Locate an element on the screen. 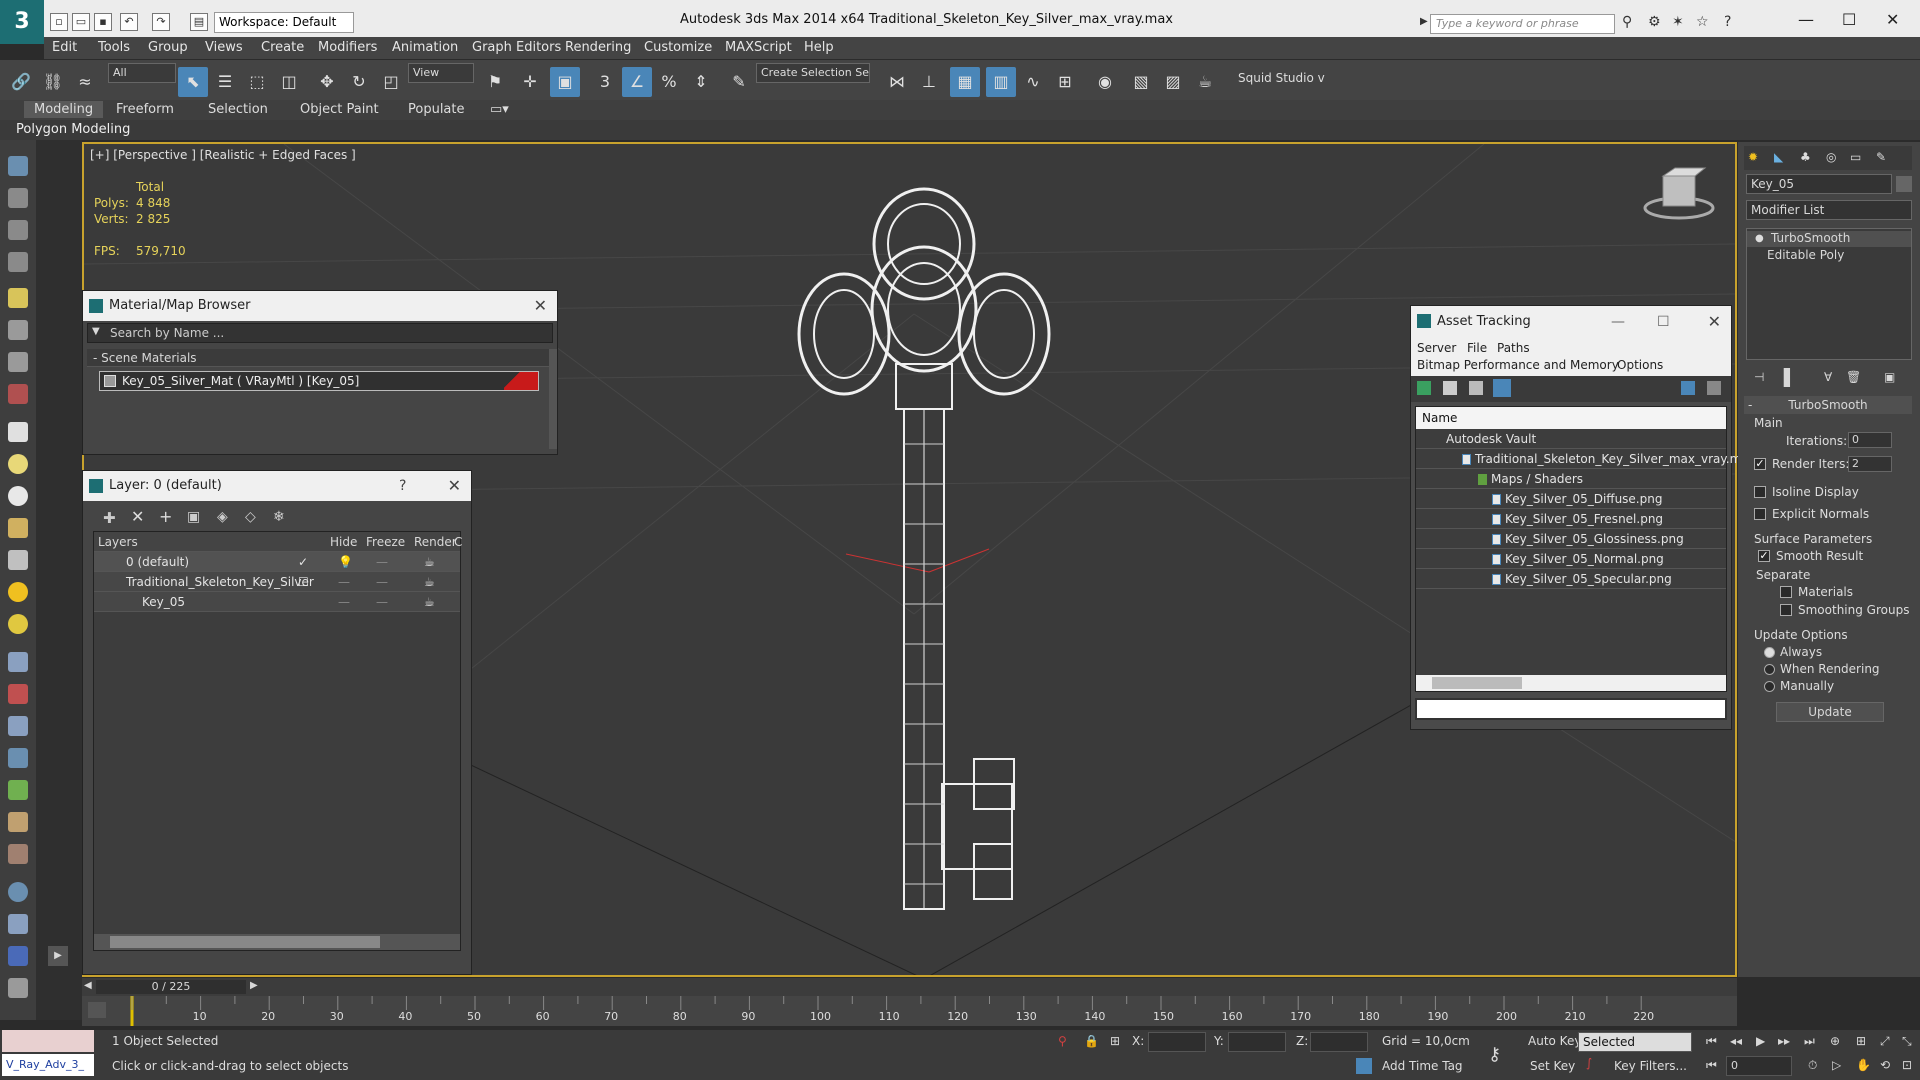  settings-icon is located at coordinates (18, 988).